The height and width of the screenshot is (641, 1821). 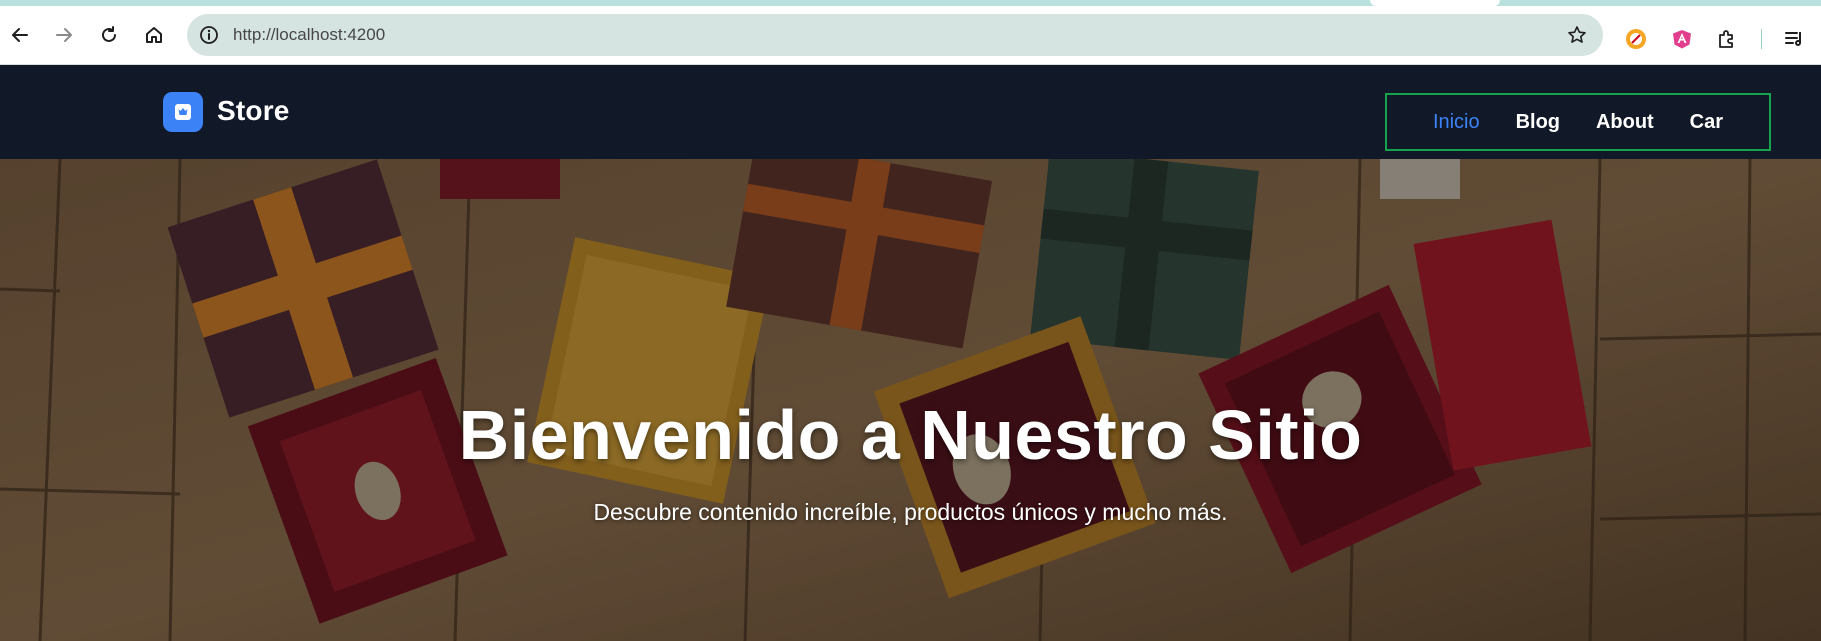 What do you see at coordinates (309, 35) in the screenshot?
I see `url-text: http://localhost:4200` at bounding box center [309, 35].